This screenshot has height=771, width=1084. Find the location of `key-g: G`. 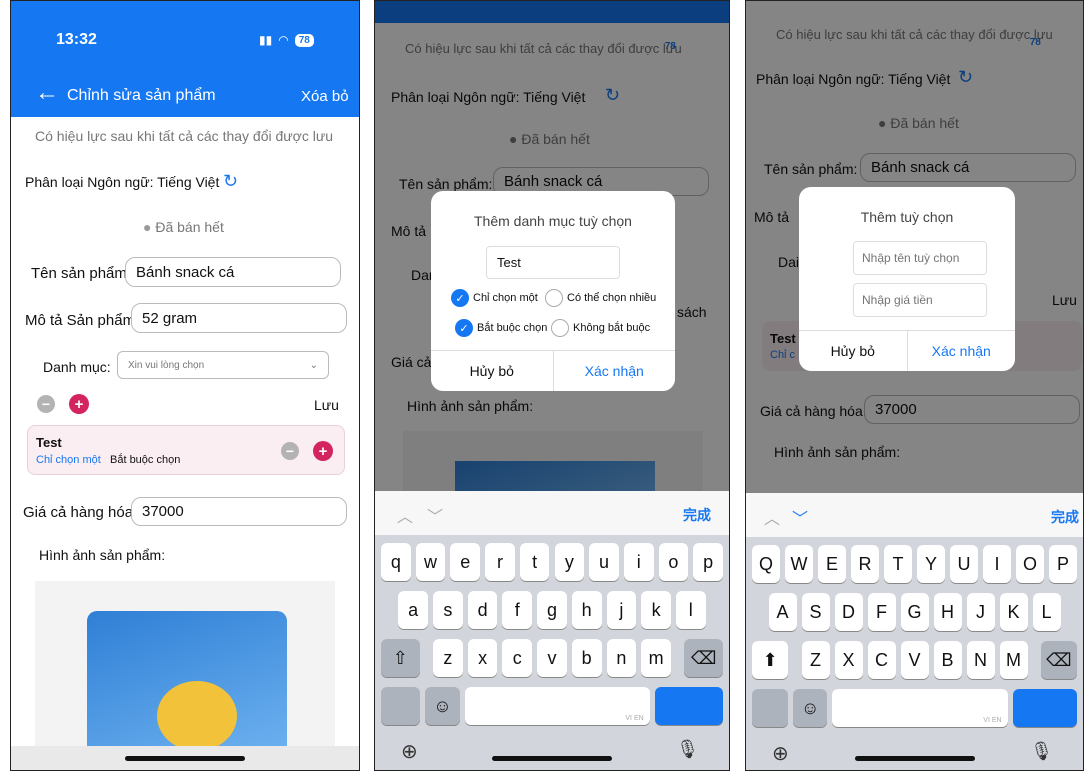

key-g: G is located at coordinates (914, 612).